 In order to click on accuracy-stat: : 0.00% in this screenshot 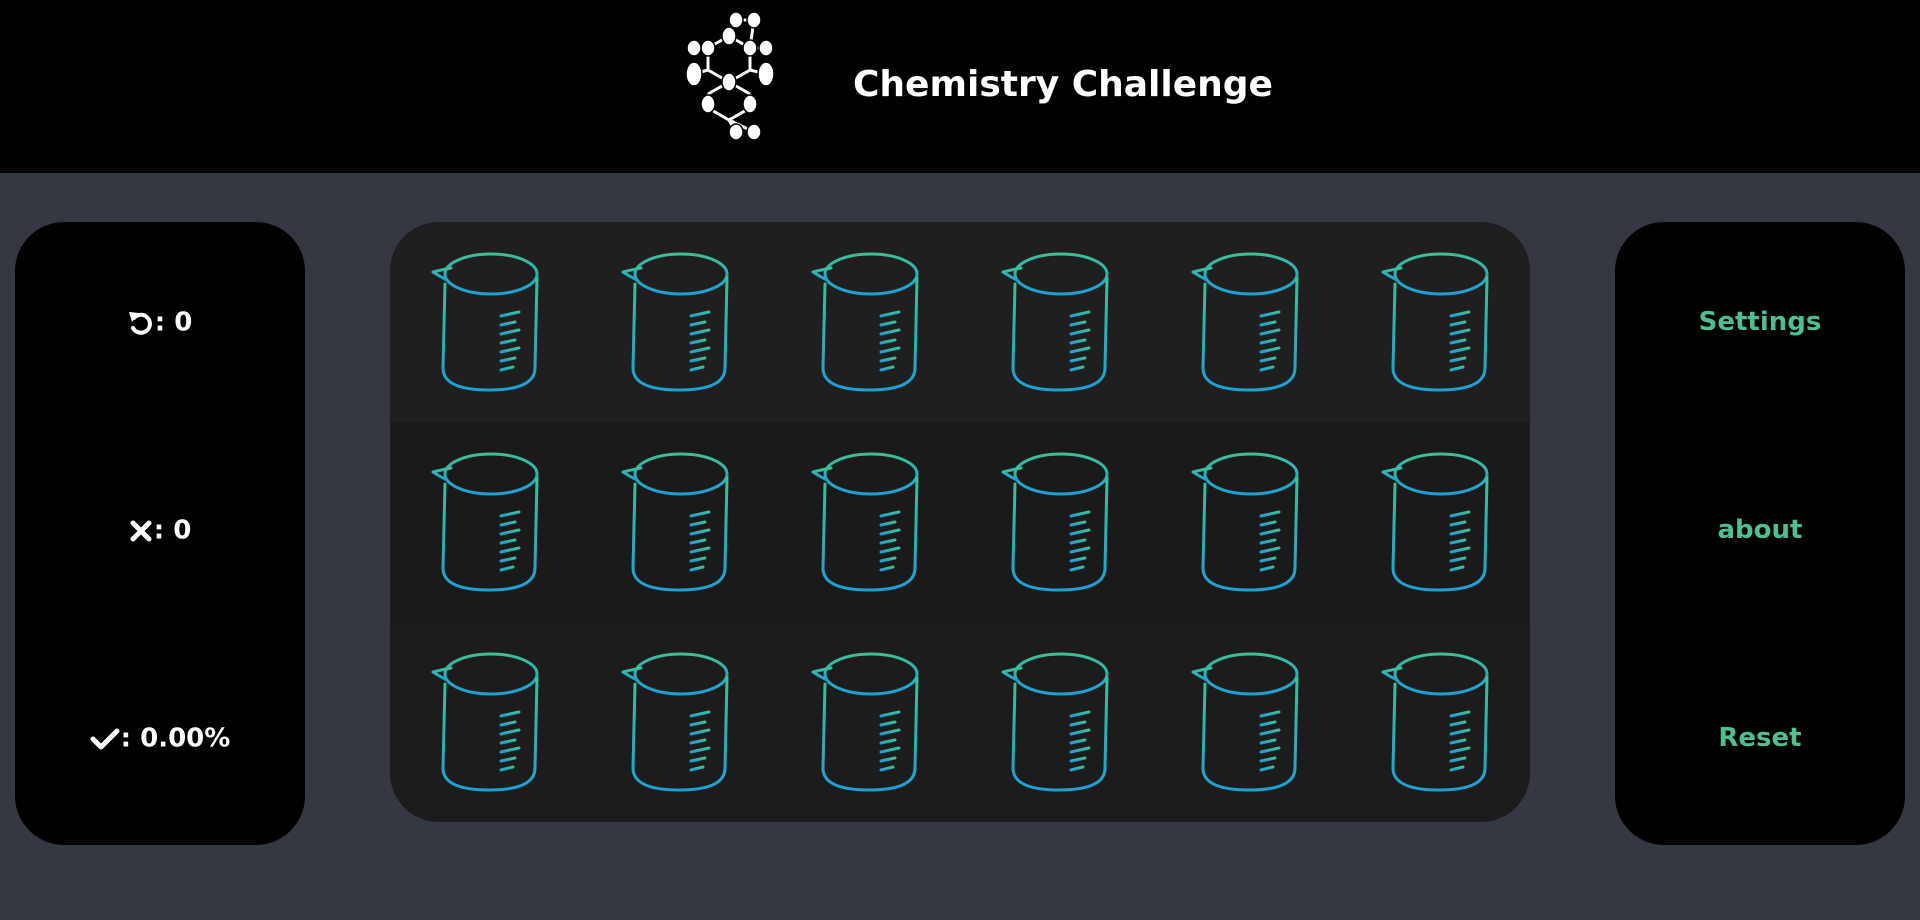, I will do `click(160, 738)`.